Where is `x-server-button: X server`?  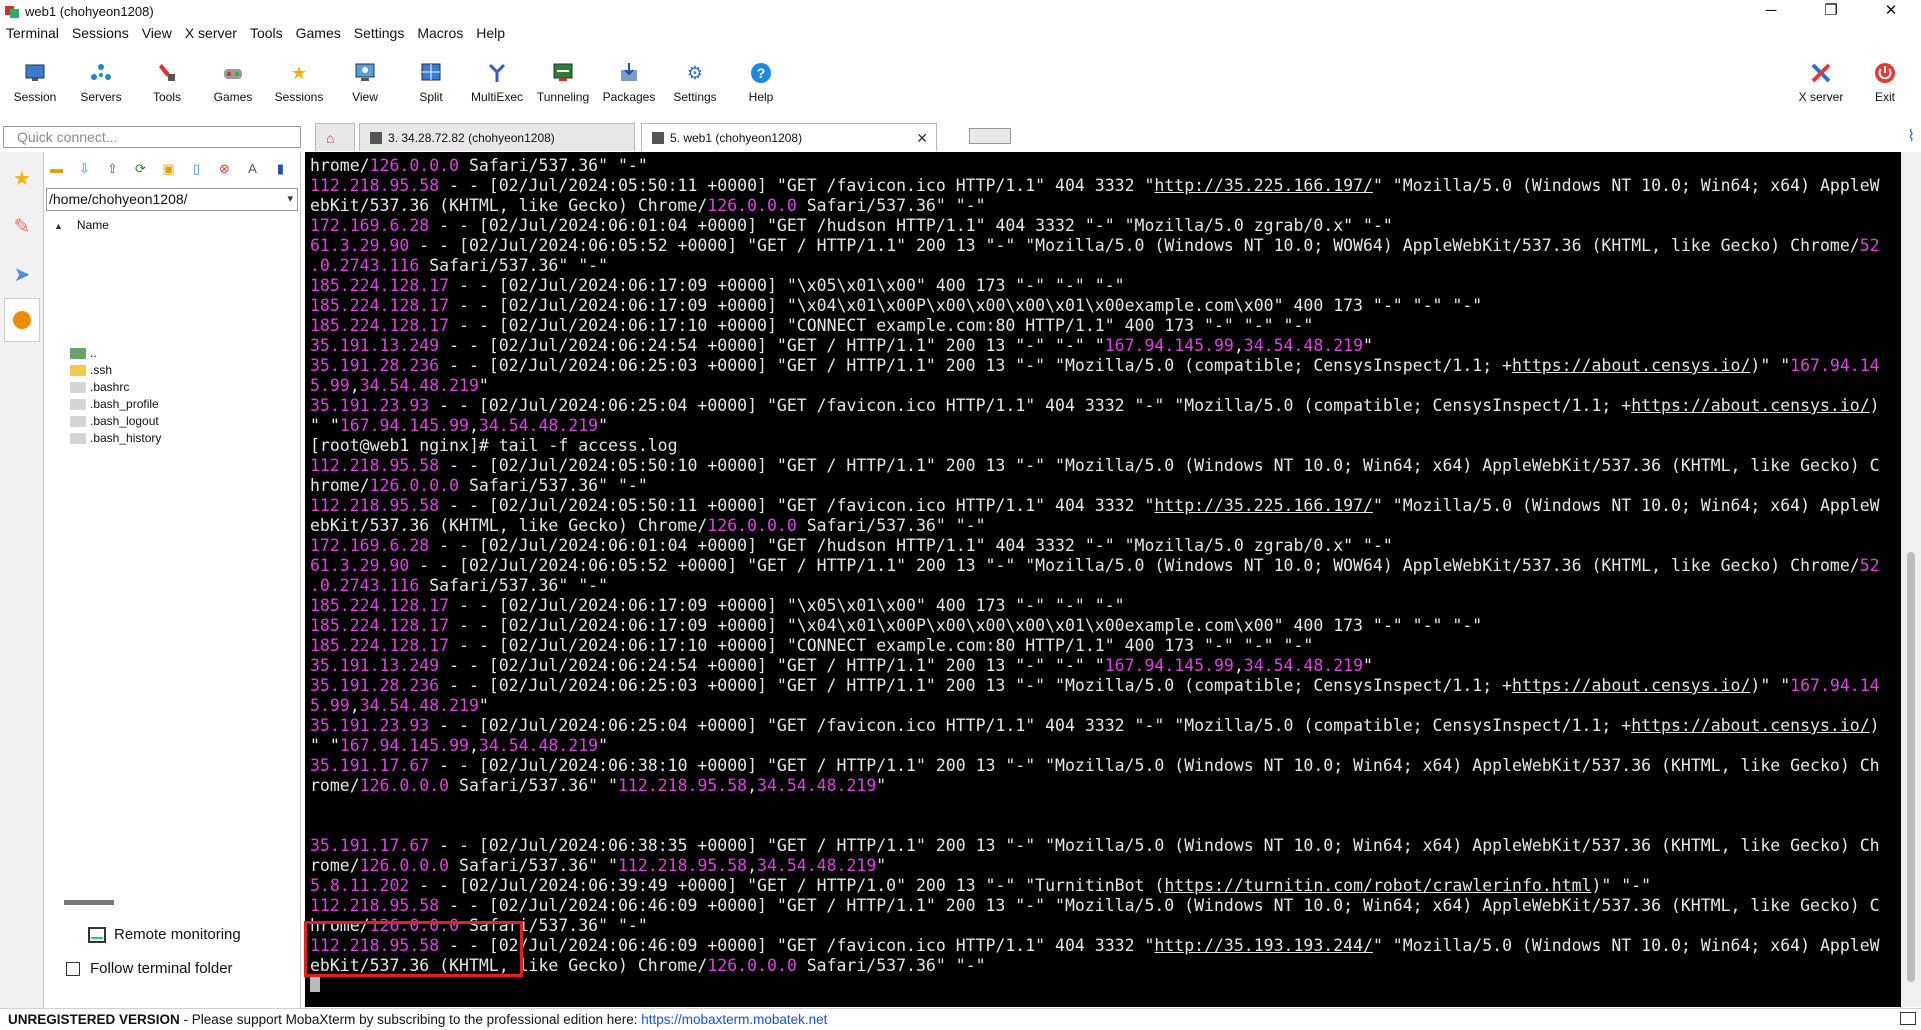
x-server-button: X server is located at coordinates (1821, 87).